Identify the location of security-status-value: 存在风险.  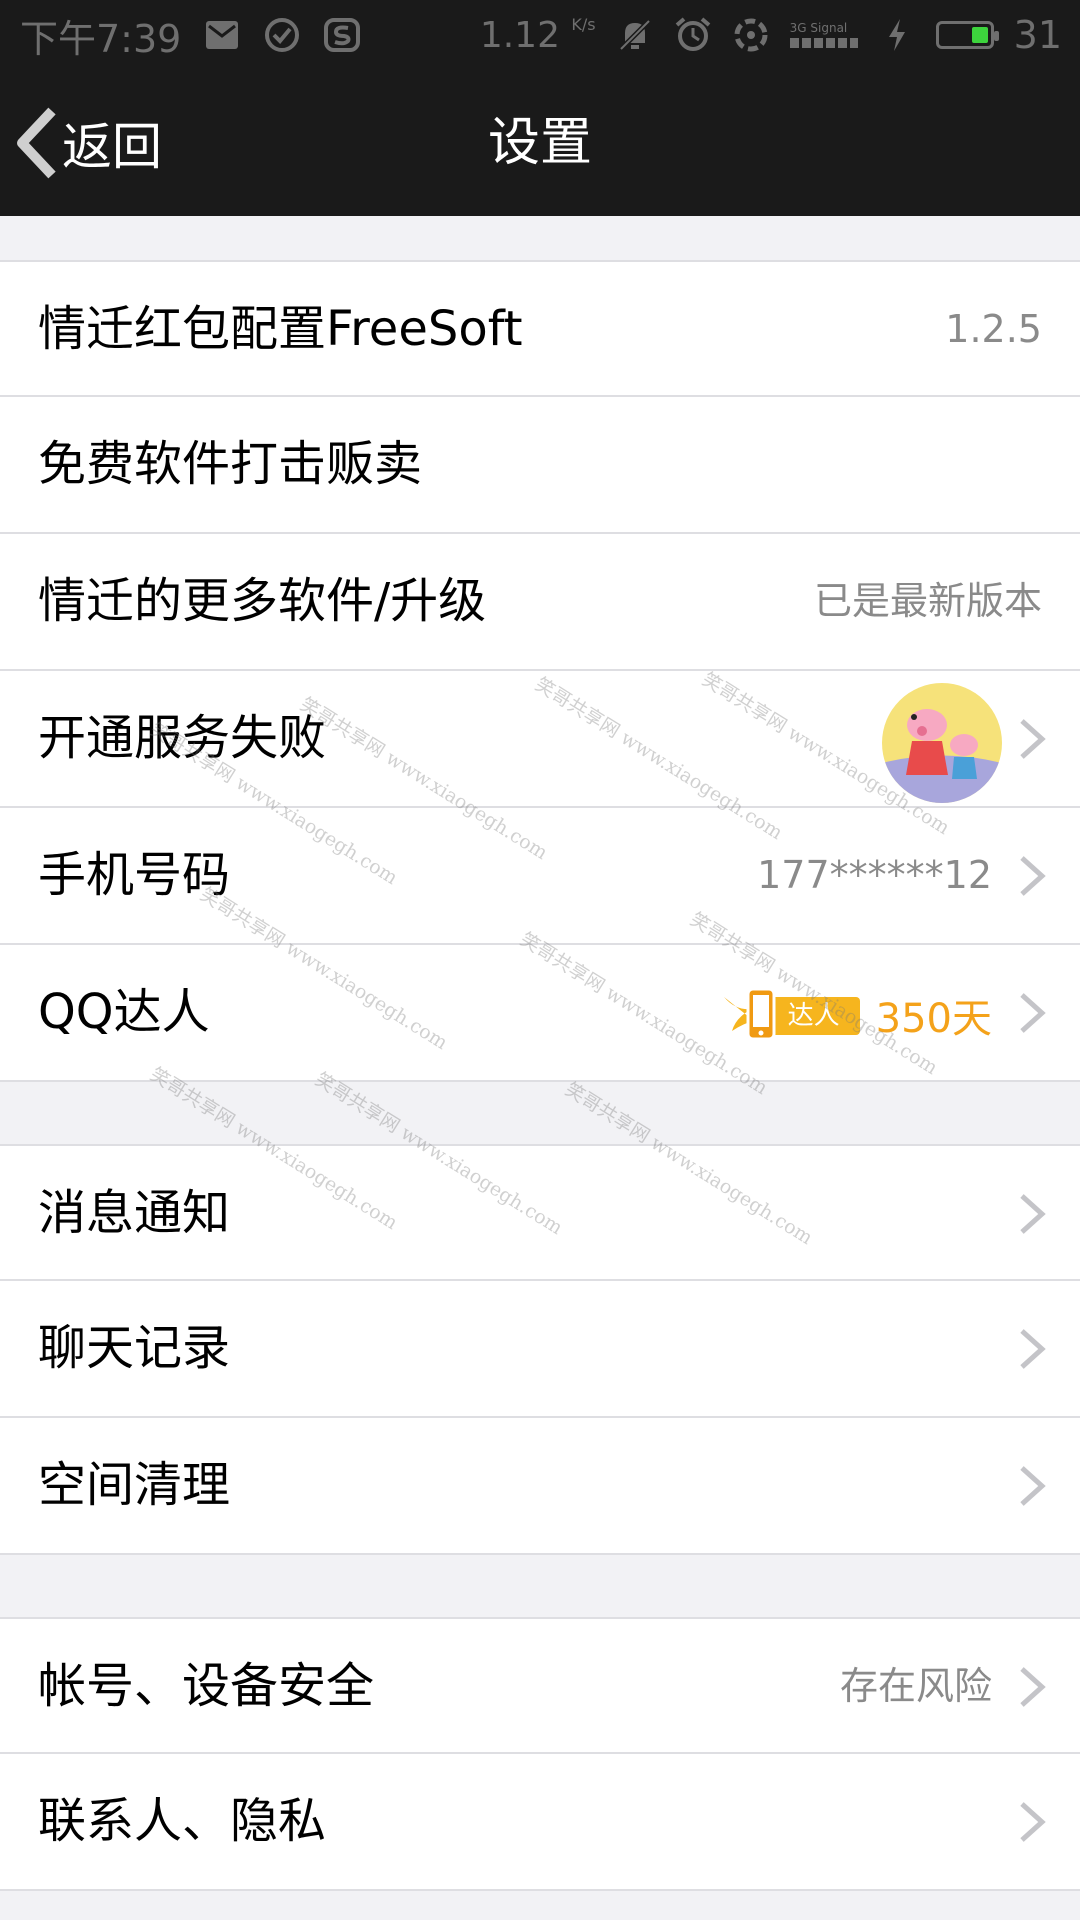
(915, 1686).